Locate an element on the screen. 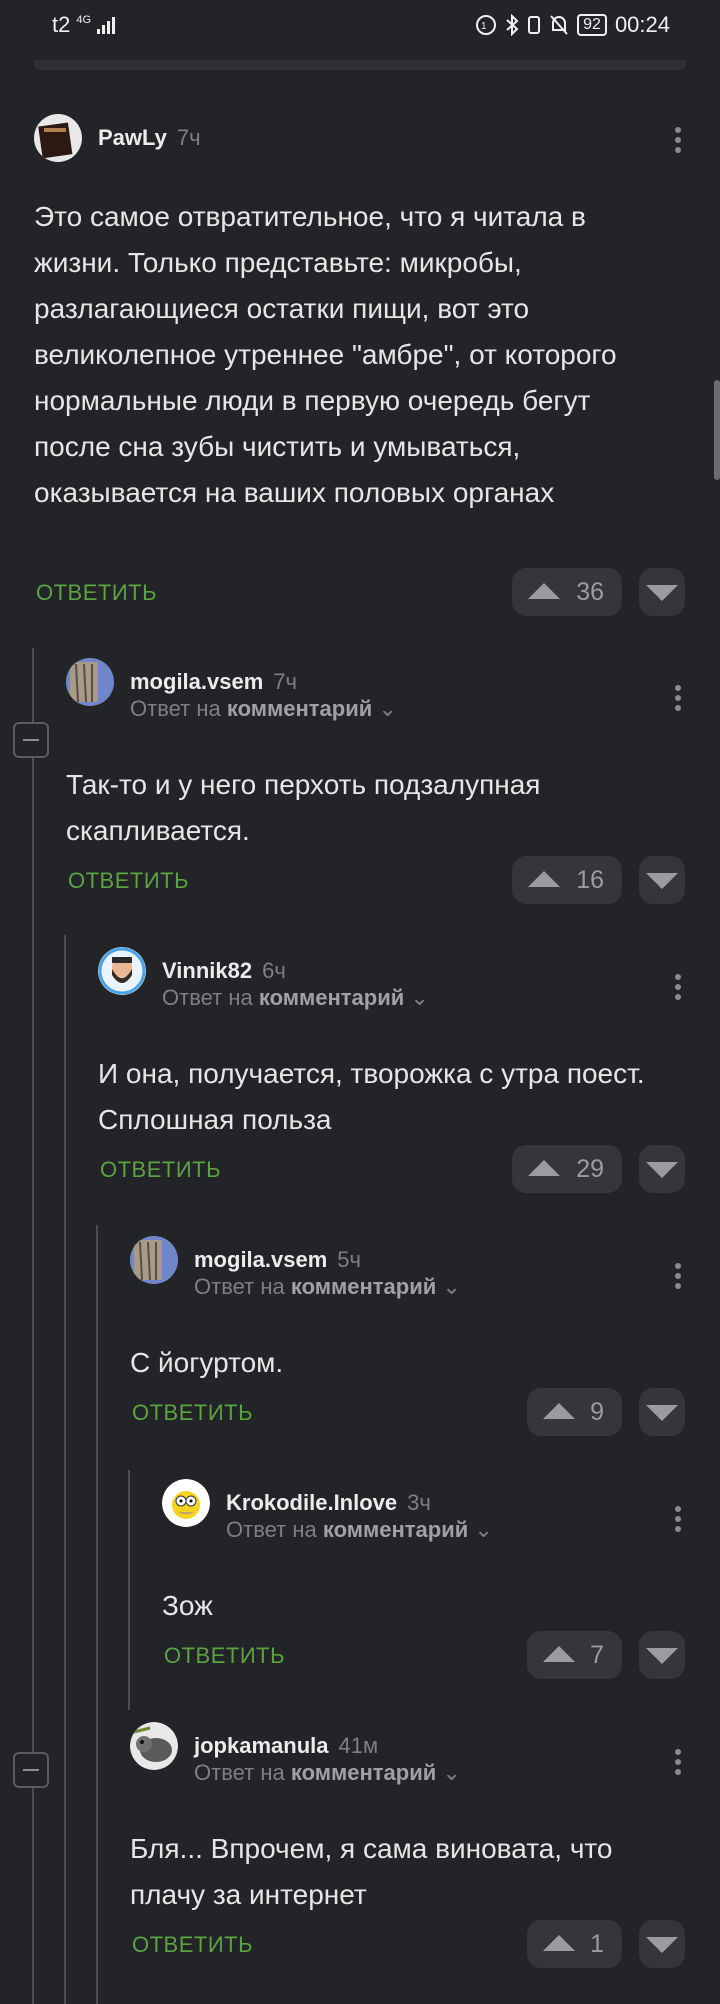  mute-bell-icon is located at coordinates (559, 25).